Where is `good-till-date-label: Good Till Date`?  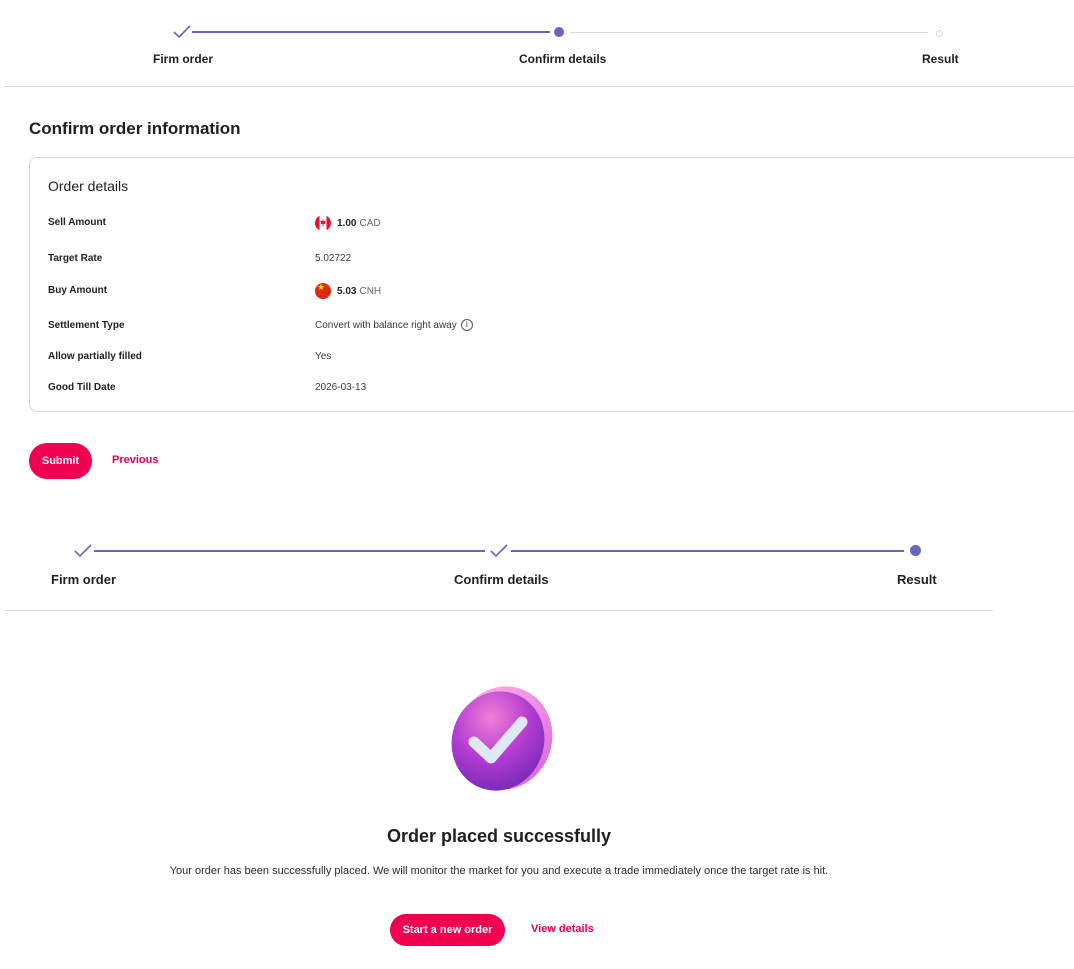 good-till-date-label: Good Till Date is located at coordinates (82, 387).